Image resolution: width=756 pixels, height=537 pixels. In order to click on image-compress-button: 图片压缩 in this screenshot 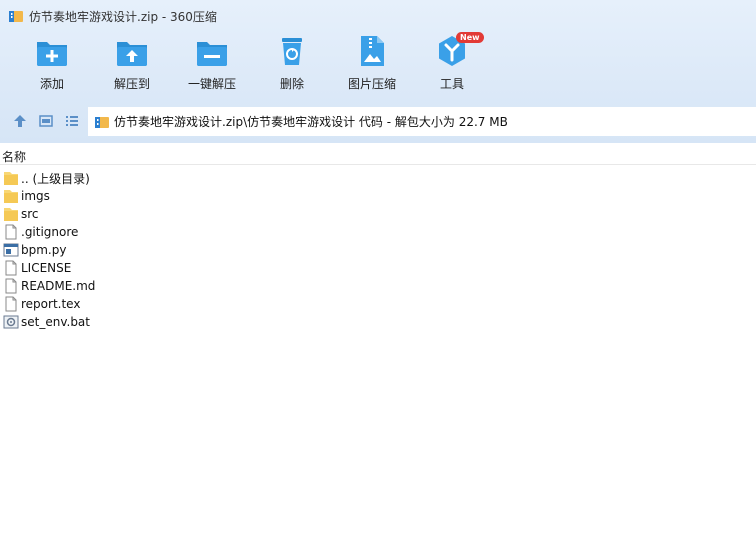, I will do `click(372, 63)`.